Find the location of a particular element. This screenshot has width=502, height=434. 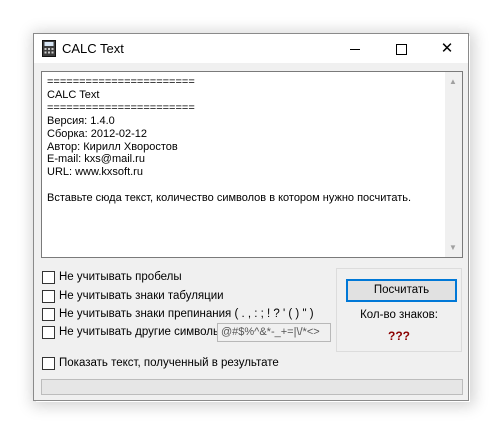

close-button: ✕ is located at coordinates (447, 48).